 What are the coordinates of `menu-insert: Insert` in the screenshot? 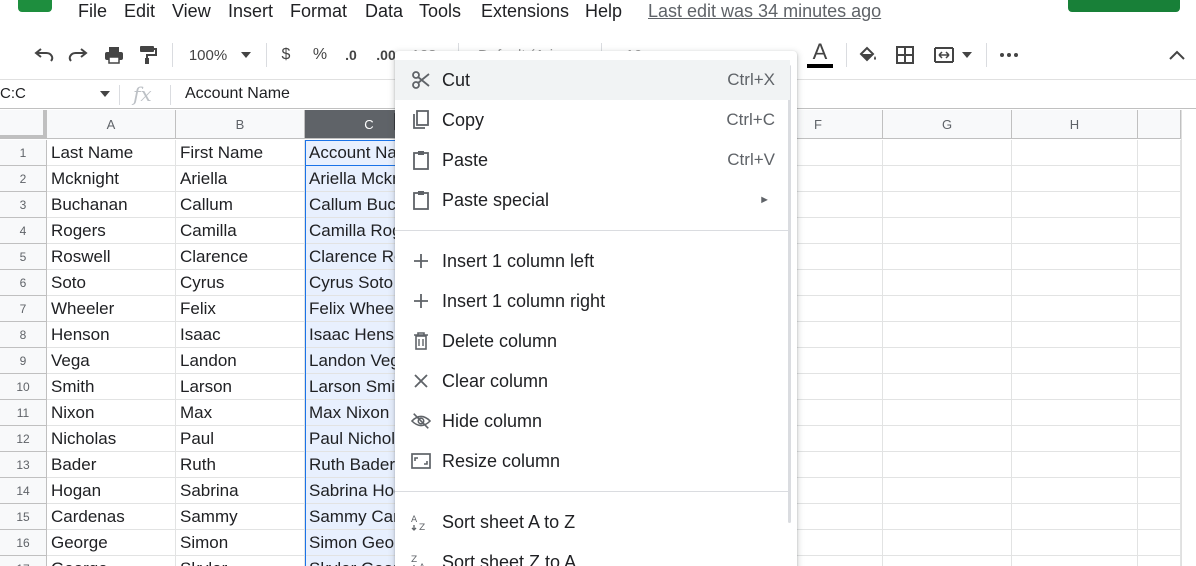 It's located at (250, 11).